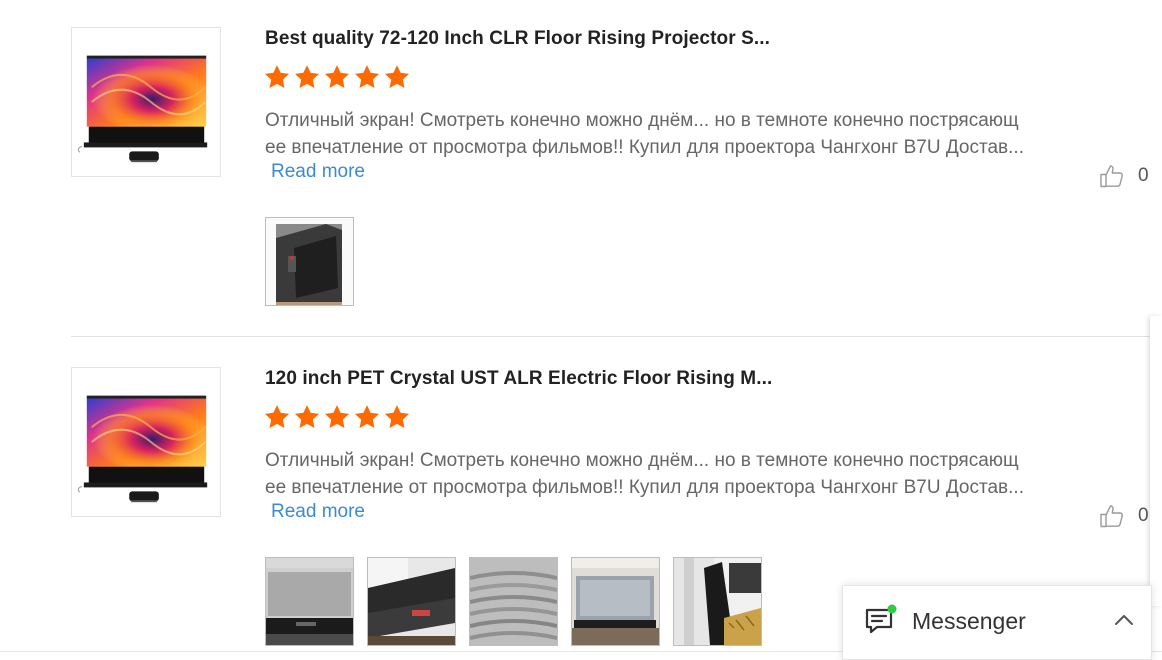 This screenshot has width=1162, height=660. Describe the element at coordinates (969, 621) in the screenshot. I see `messenger-label: Messenger` at that location.